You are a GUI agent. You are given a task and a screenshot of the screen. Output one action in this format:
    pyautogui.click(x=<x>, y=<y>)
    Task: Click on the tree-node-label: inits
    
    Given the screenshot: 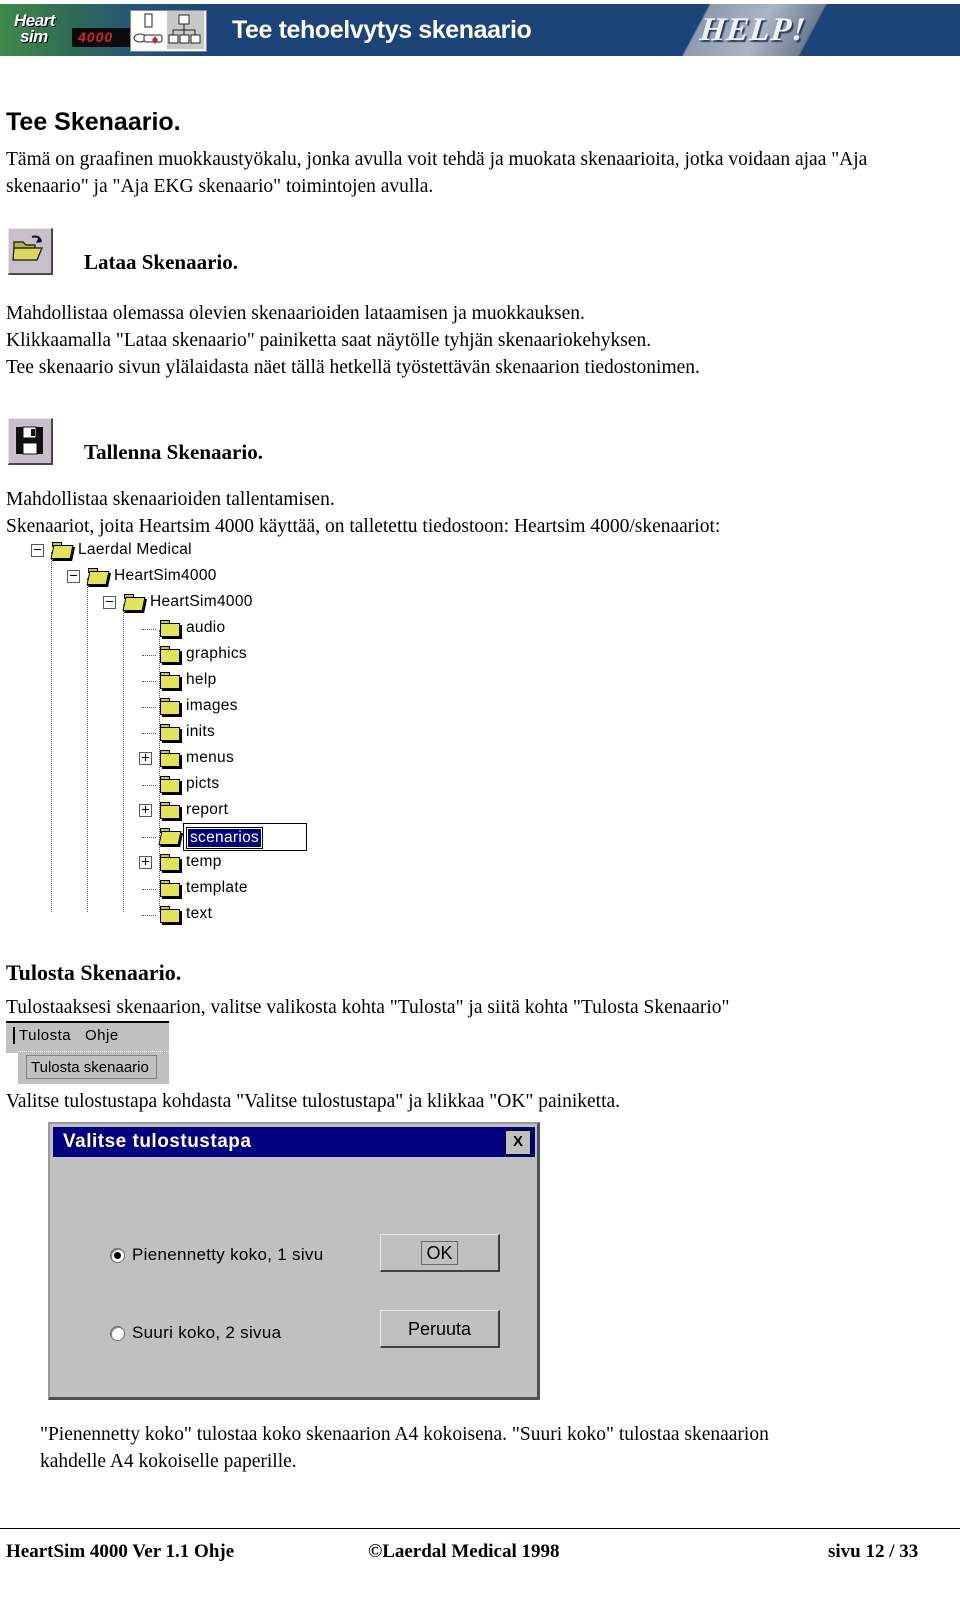 What is the action you would take?
    pyautogui.click(x=201, y=731)
    